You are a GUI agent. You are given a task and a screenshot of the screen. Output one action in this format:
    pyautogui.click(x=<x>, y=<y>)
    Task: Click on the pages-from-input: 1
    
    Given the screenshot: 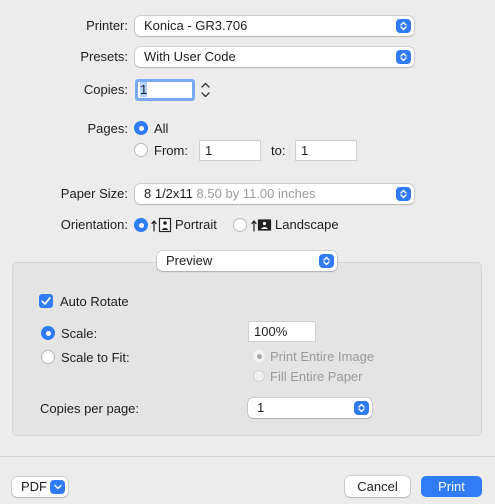 What is the action you would take?
    pyautogui.click(x=230, y=150)
    